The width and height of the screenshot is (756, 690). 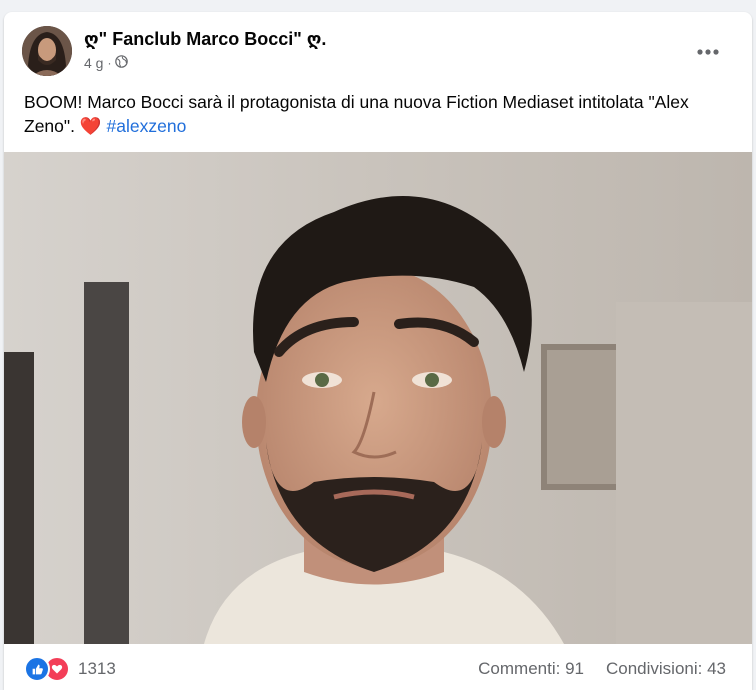 I want to click on post-meta: 4 g ·, so click(x=106, y=63).